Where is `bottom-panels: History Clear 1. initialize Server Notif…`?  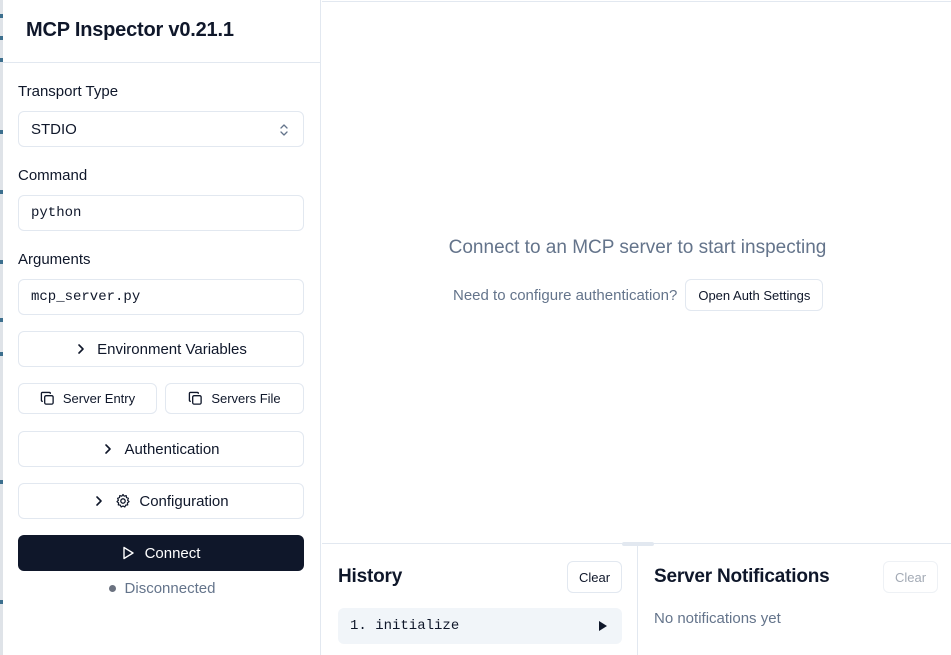
bottom-panels: History Clear 1. initialize Server Notif… is located at coordinates (636, 598).